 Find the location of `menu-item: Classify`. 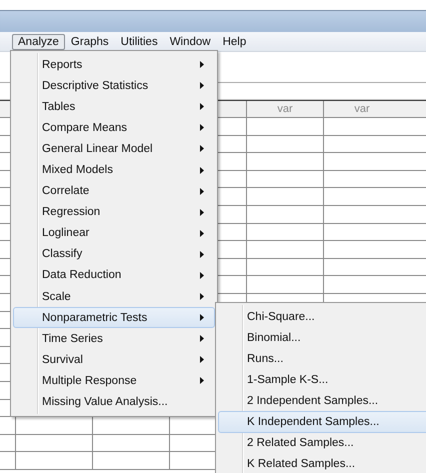

menu-item: Classify is located at coordinates (114, 254).